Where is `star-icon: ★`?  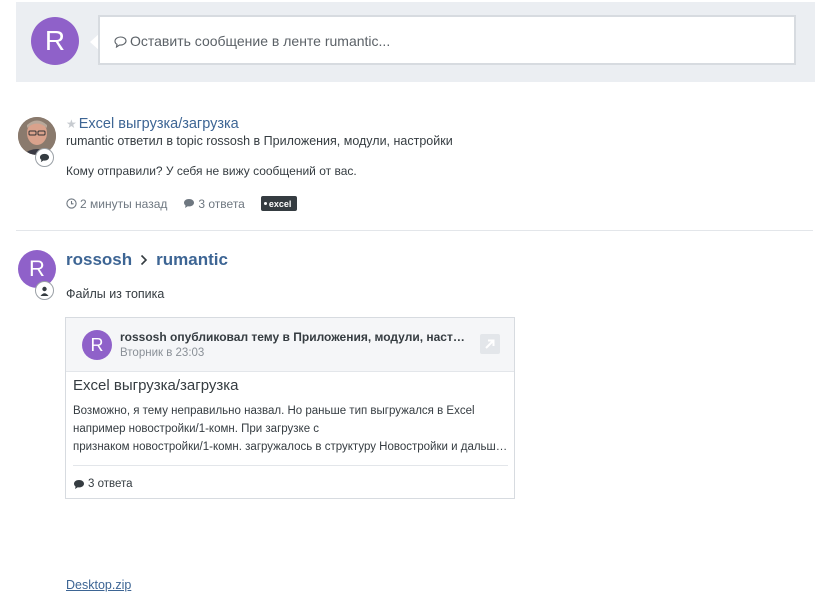
star-icon: ★ is located at coordinates (71, 124).